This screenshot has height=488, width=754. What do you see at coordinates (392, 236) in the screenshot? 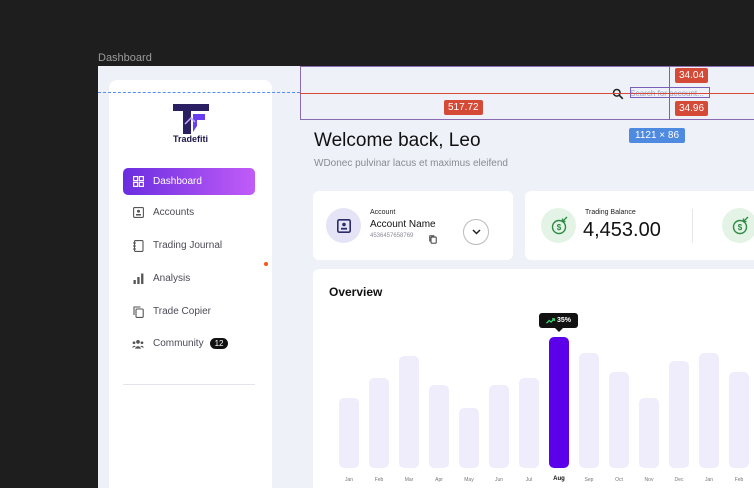
I see `account-number: 4536457658769` at bounding box center [392, 236].